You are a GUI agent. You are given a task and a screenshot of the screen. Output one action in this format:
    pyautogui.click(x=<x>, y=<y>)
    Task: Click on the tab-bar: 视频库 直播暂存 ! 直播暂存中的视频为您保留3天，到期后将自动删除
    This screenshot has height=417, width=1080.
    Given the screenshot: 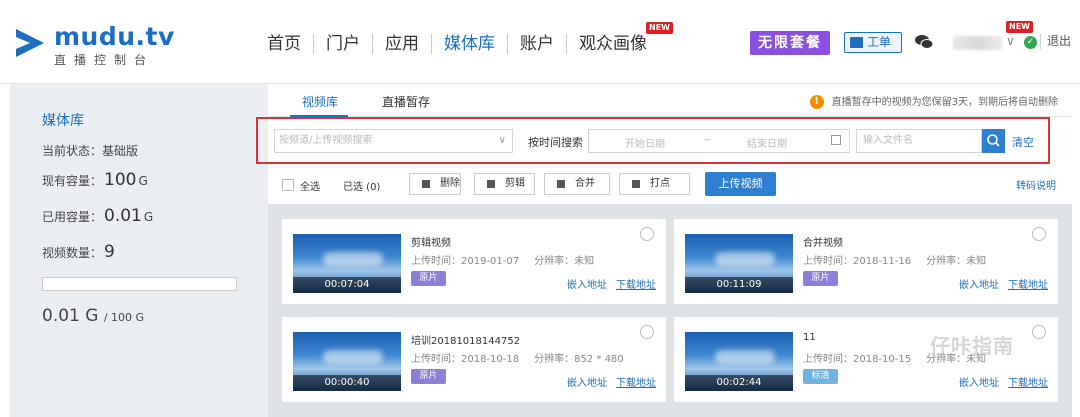 What is the action you would take?
    pyautogui.click(x=670, y=100)
    